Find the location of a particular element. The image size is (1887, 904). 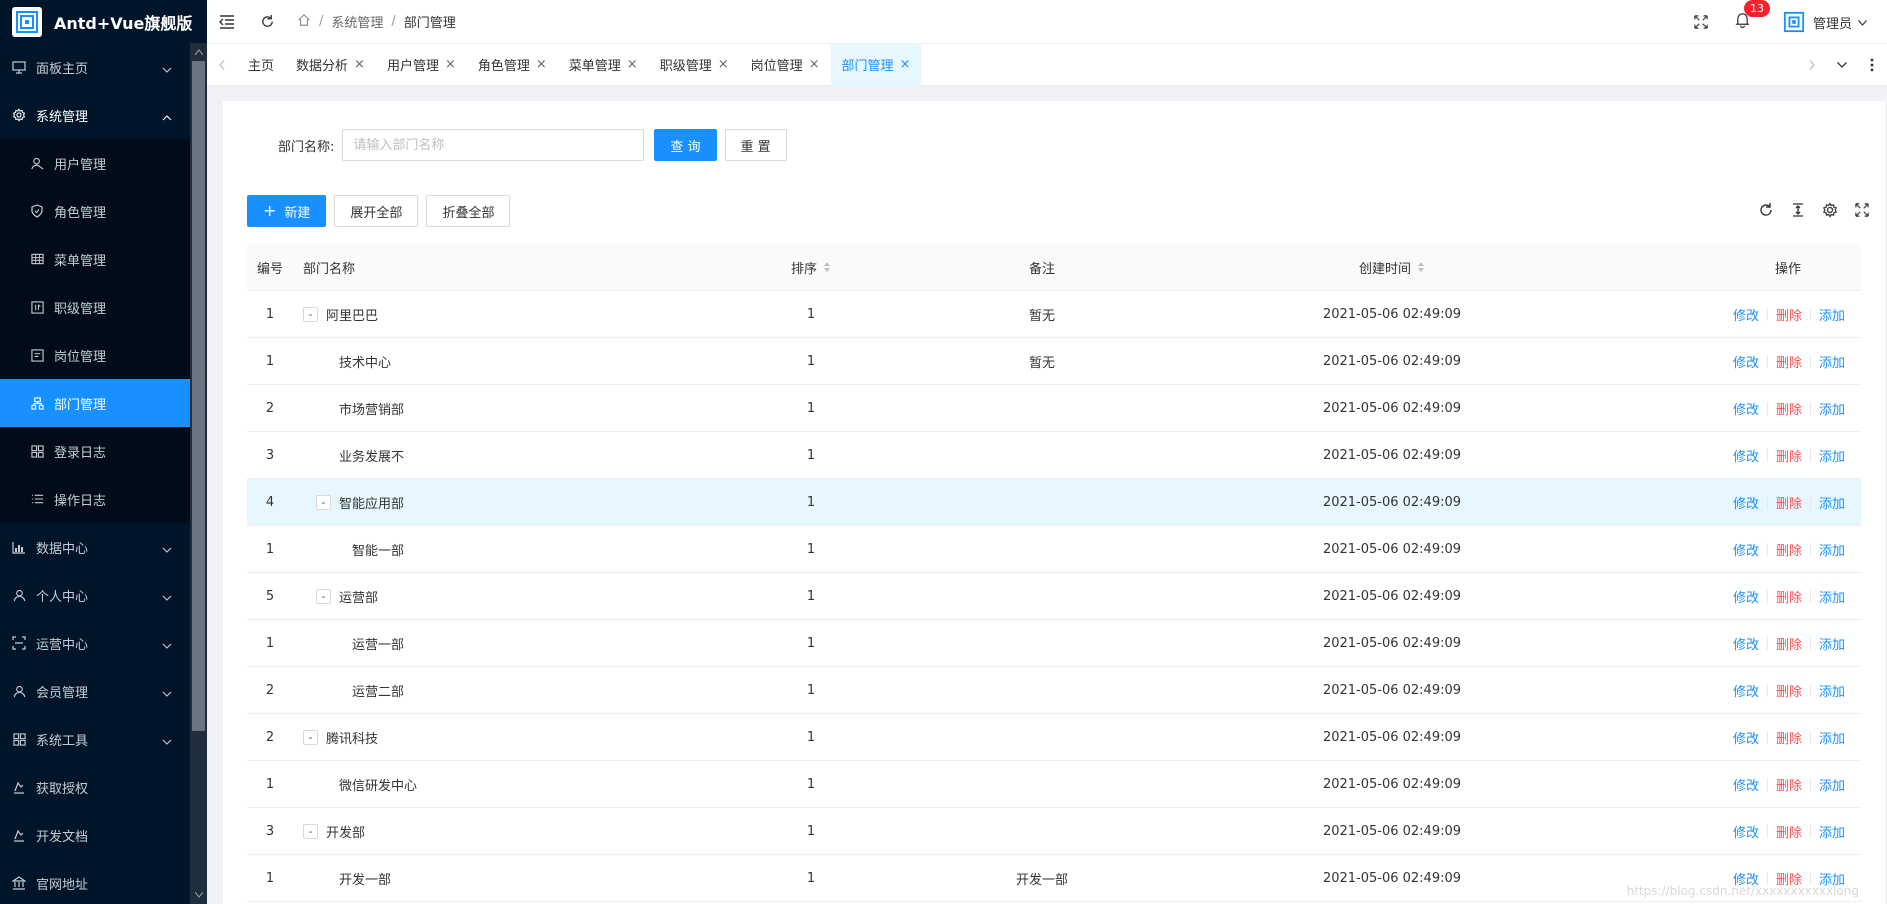

sidebar-item-1: 系统管理 is located at coordinates (95, 115).